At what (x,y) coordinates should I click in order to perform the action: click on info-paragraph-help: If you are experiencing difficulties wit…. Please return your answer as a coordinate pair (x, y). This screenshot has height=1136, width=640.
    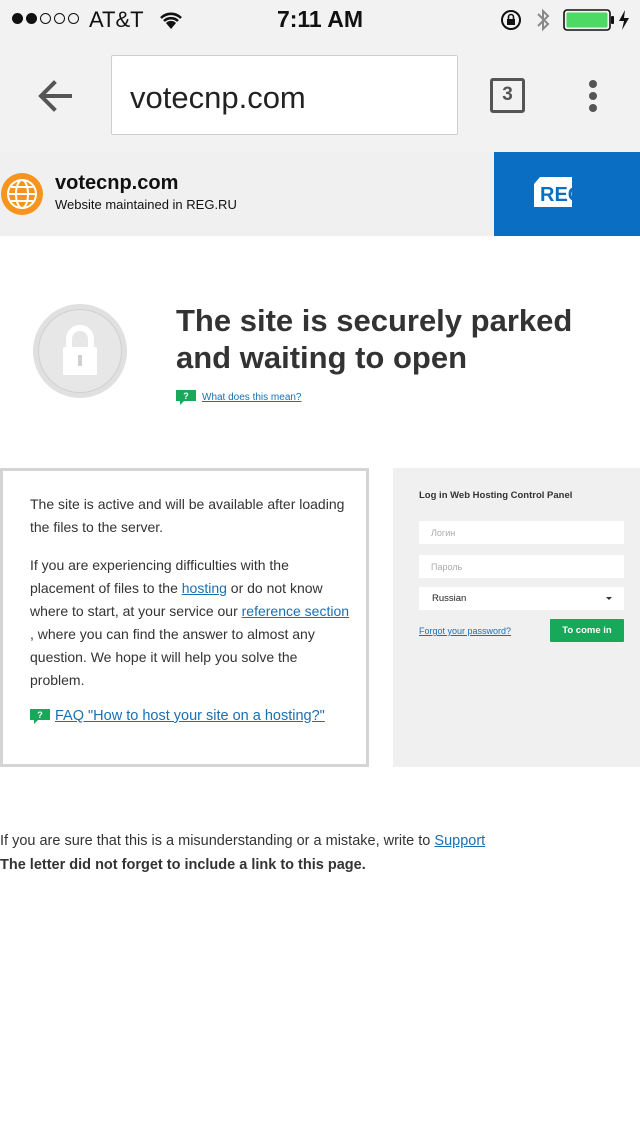
    Looking at the image, I should click on (190, 623).